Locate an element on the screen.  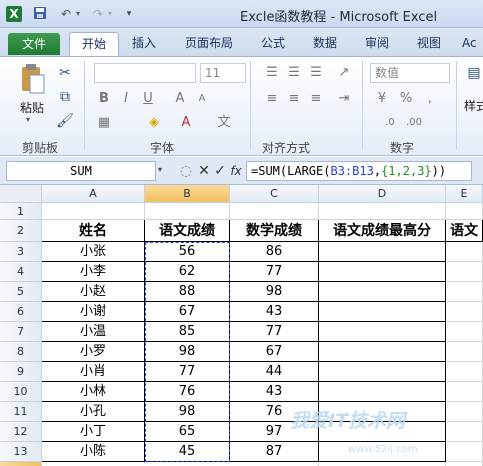
data-cell-c6: 43 is located at coordinates (274, 312).